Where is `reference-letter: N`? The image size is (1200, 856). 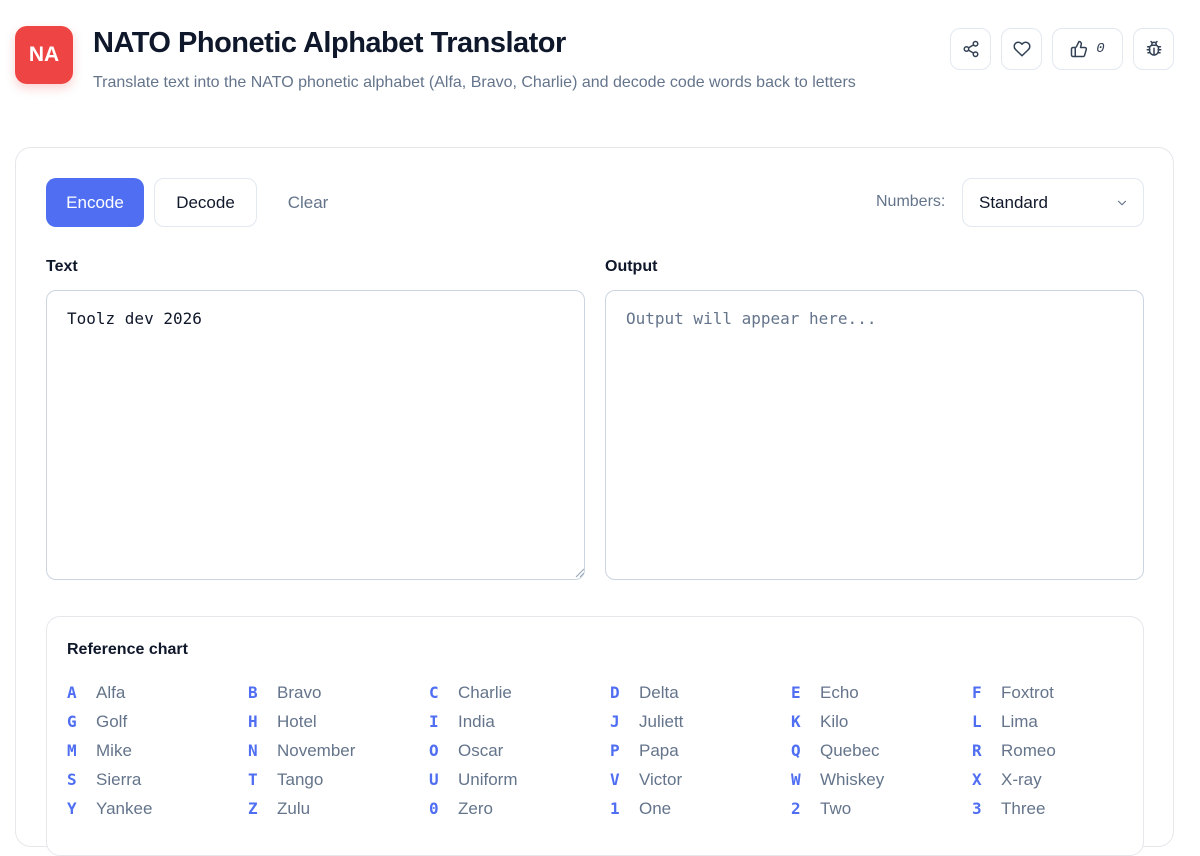
reference-letter: N is located at coordinates (253, 750).